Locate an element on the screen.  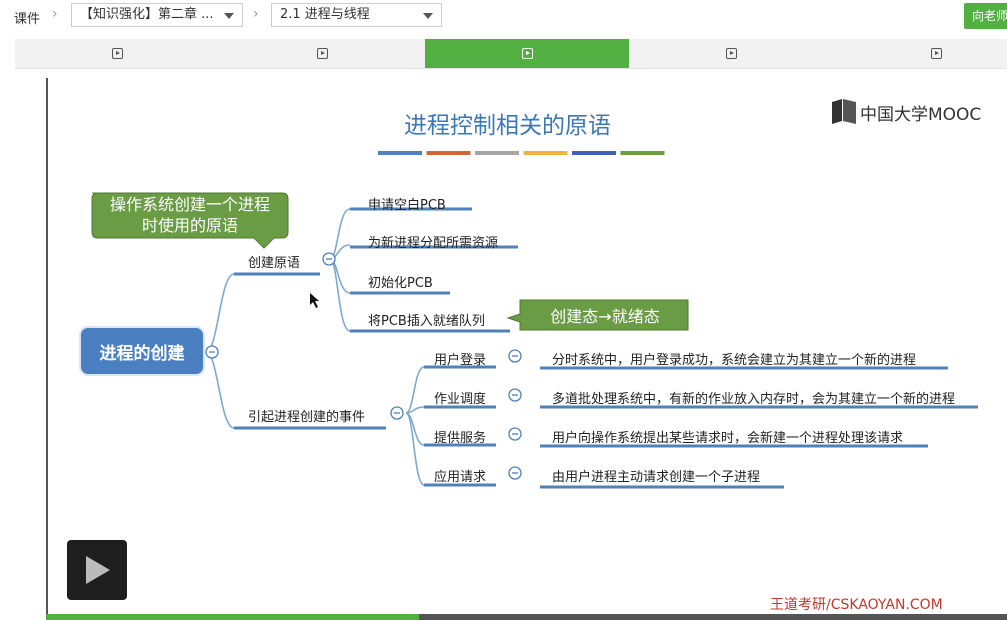
branch-create-events: 引起进程创建的事件 is located at coordinates (307, 417).